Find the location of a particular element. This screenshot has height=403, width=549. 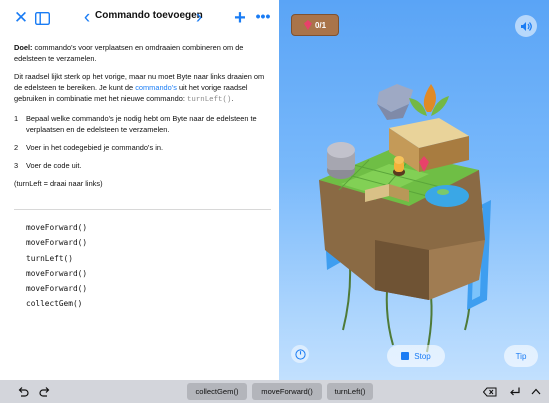

gem-counter-value: 0/1 is located at coordinates (320, 25).